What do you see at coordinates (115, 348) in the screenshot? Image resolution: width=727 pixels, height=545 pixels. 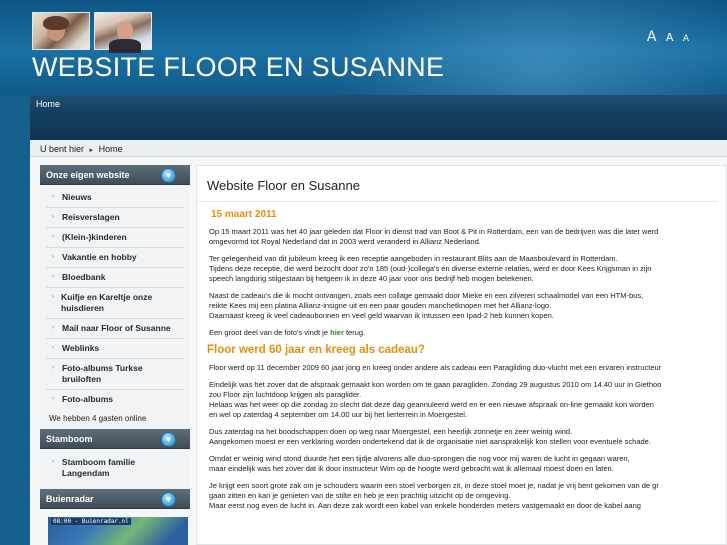 I see `sidebar-item-weblinks: › Weblinks` at bounding box center [115, 348].